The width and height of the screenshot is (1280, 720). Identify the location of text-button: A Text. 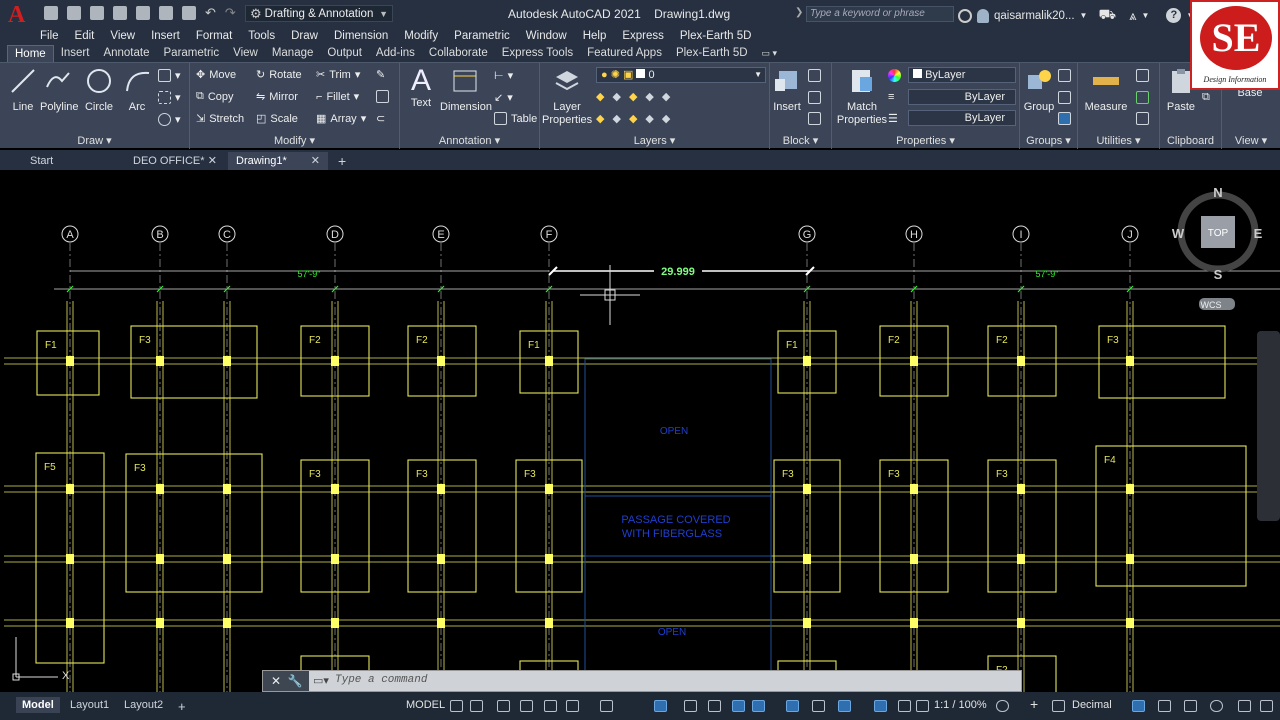
(421, 87).